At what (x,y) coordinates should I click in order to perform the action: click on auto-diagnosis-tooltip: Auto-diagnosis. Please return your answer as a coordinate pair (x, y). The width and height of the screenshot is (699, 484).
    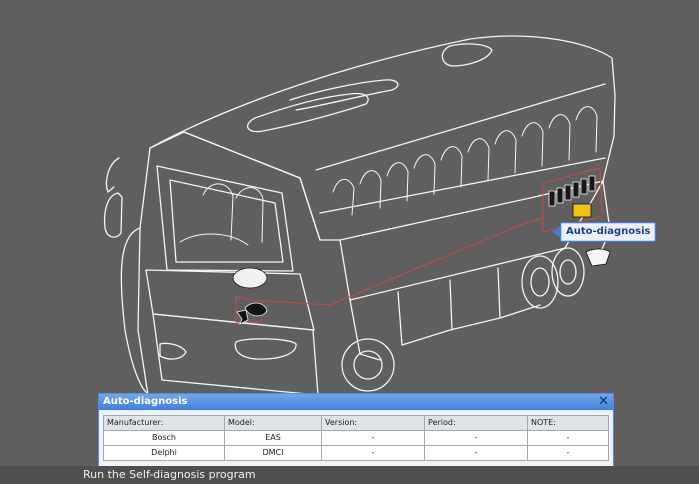
    Looking at the image, I should click on (604, 232).